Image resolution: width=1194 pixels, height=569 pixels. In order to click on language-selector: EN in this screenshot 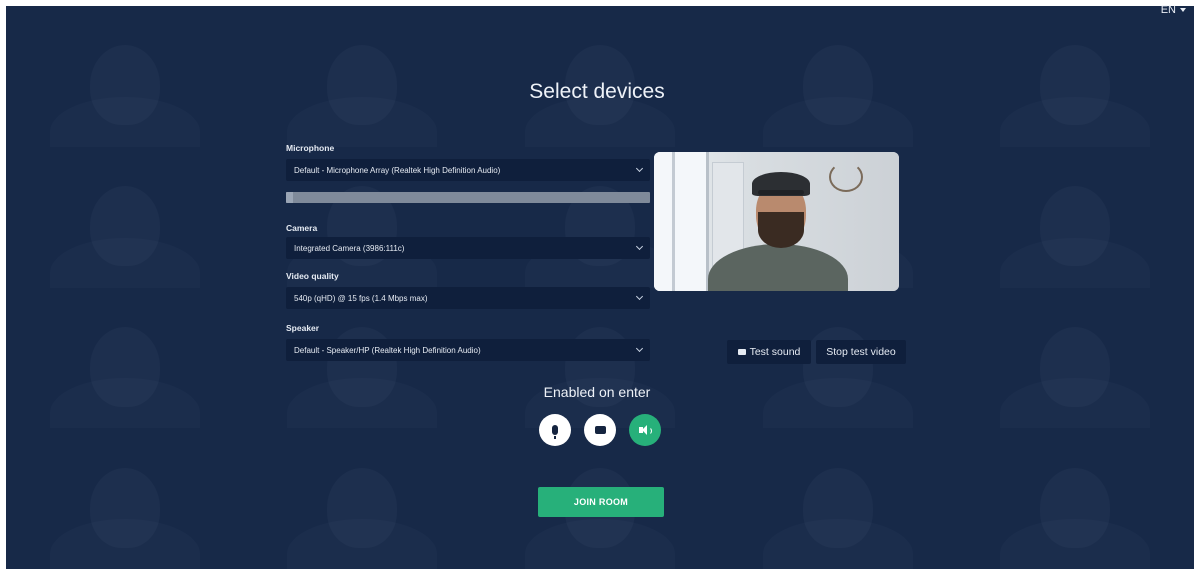, I will do `click(1173, 10)`.